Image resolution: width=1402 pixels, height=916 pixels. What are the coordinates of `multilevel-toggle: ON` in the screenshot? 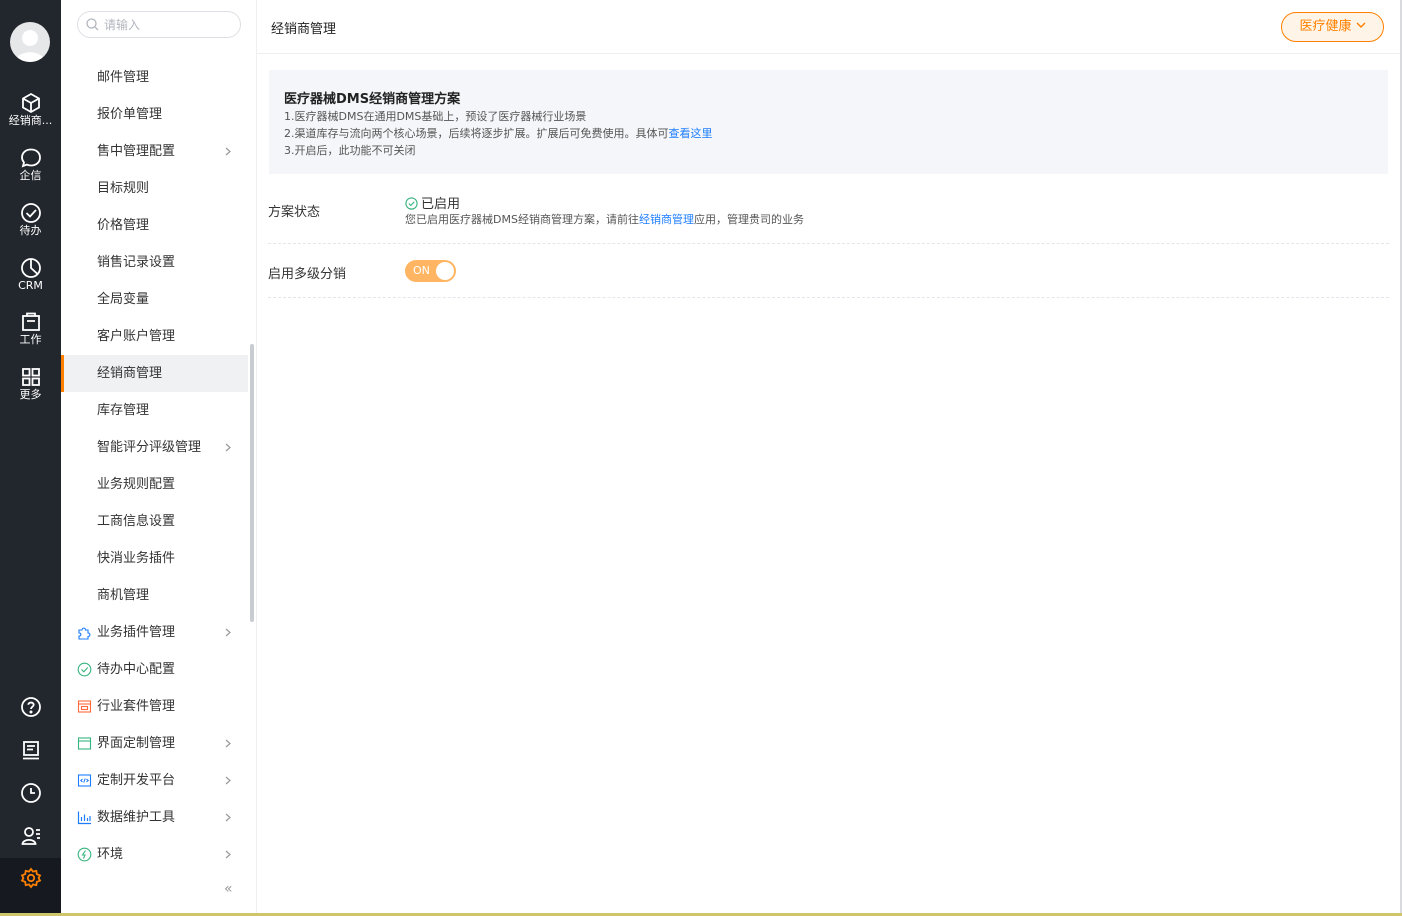 It's located at (430, 271).